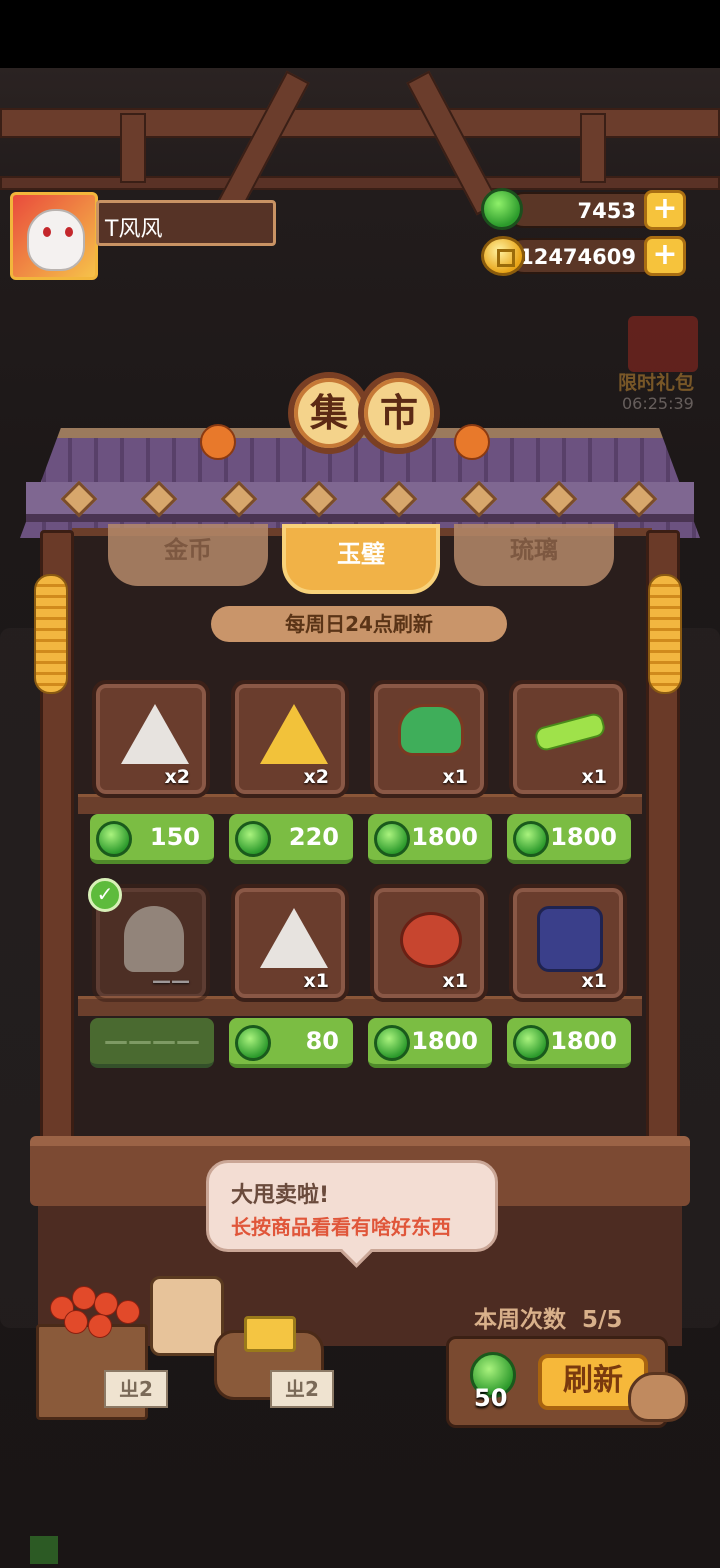 Image resolution: width=720 pixels, height=1568 pixels. I want to click on shop-item-white-talisman: x2, so click(151, 739).